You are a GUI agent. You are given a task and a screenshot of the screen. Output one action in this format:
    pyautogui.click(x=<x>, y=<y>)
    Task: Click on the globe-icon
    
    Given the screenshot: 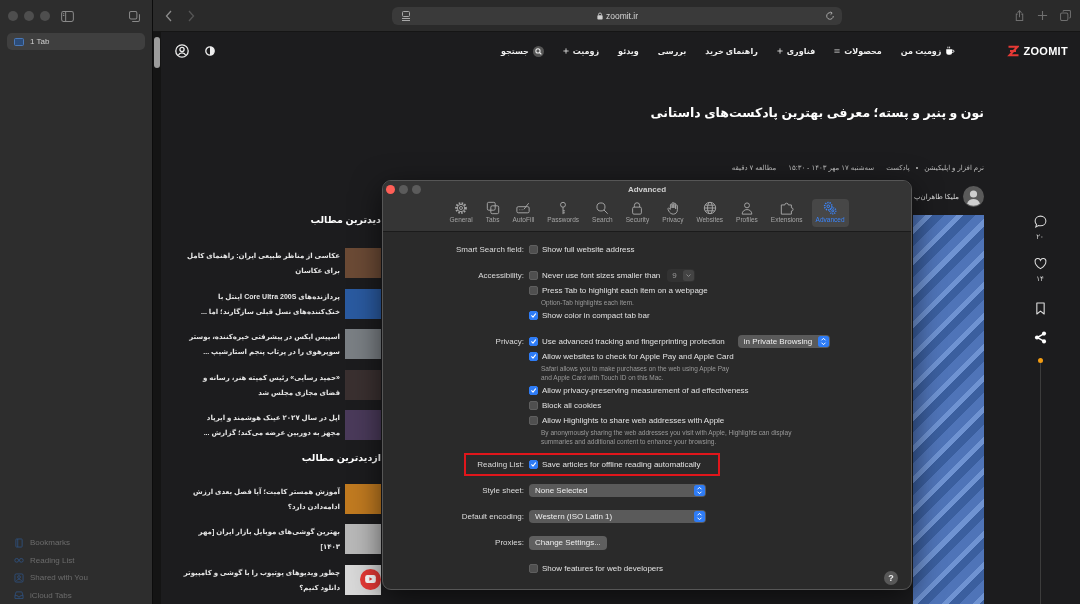 What is the action you would take?
    pyautogui.click(x=709, y=208)
    